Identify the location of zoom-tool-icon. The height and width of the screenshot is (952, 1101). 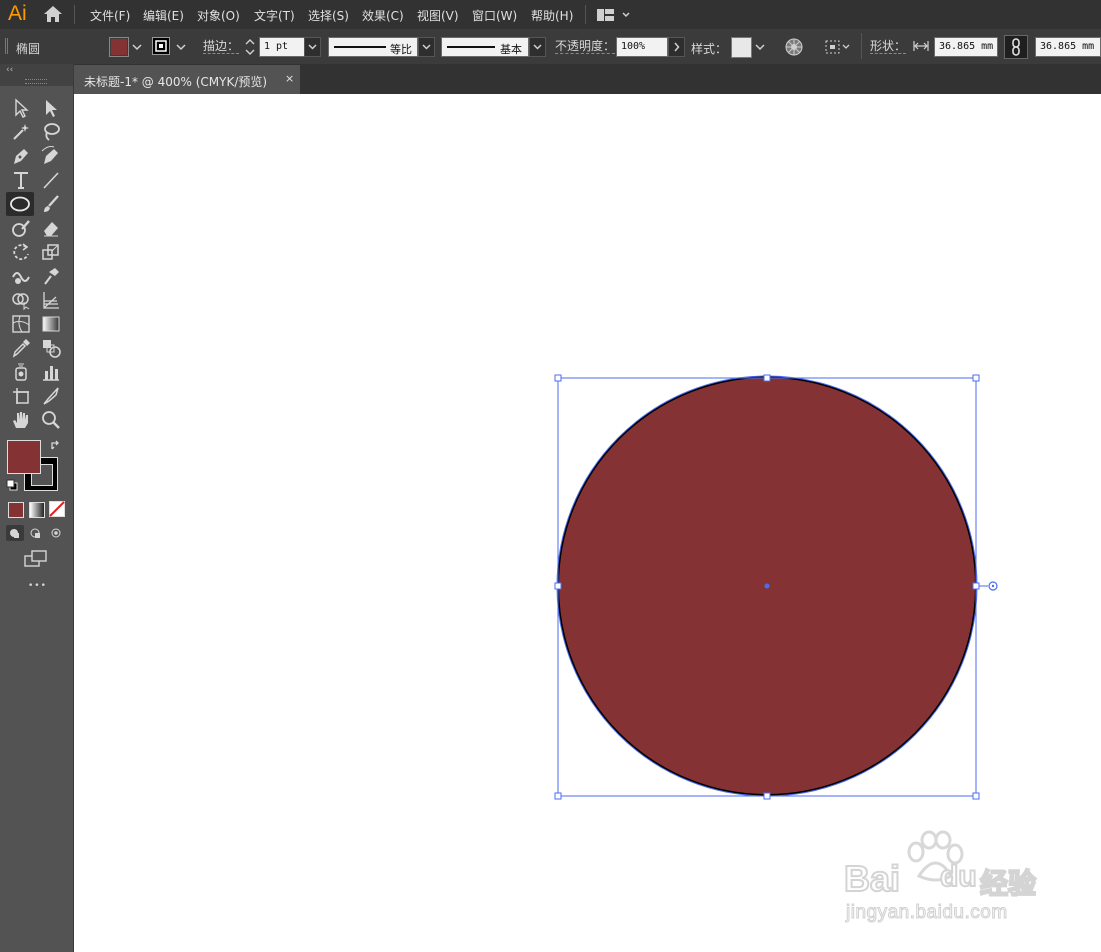
(51, 420).